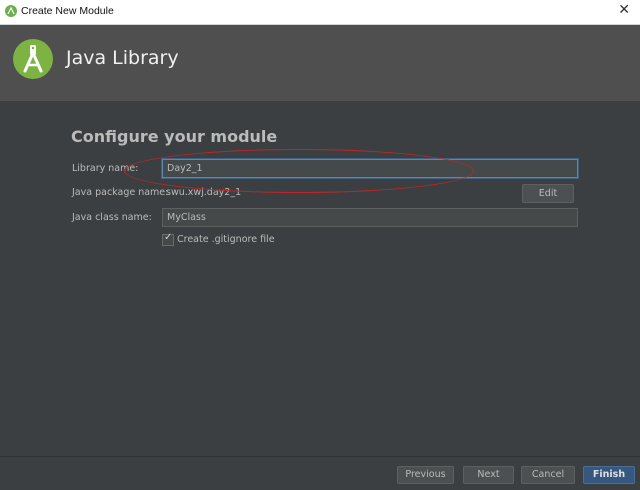  Describe the element at coordinates (299, 171) in the screenshot. I see `annotation-ellipse` at that location.